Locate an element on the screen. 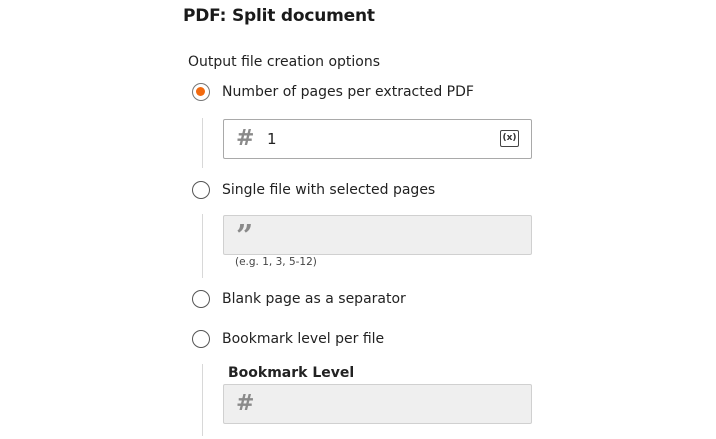 The width and height of the screenshot is (716, 439). section-label: Output file creation options is located at coordinates (284, 62).